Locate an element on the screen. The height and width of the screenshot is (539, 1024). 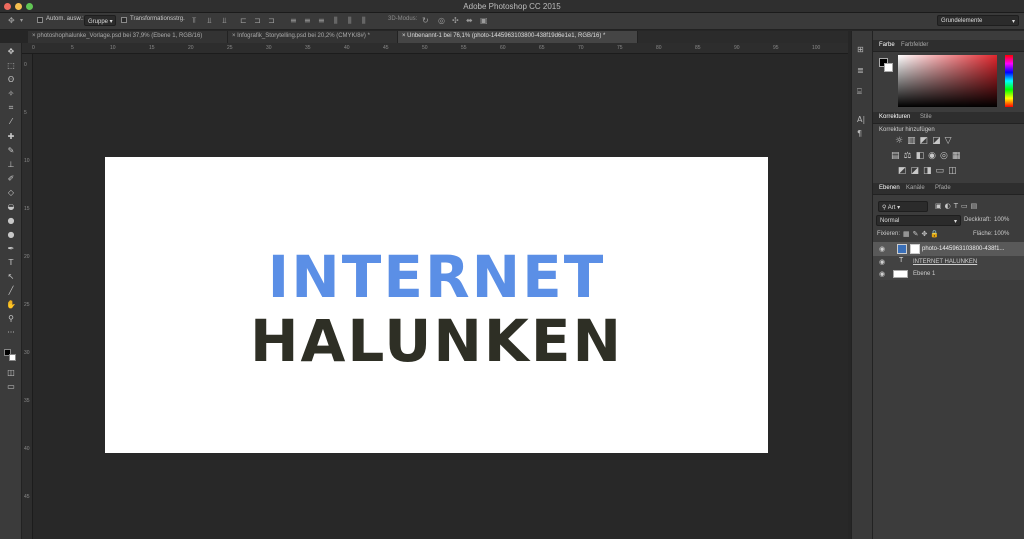
screen-mode-icon: ▭ is located at coordinates (11, 387).